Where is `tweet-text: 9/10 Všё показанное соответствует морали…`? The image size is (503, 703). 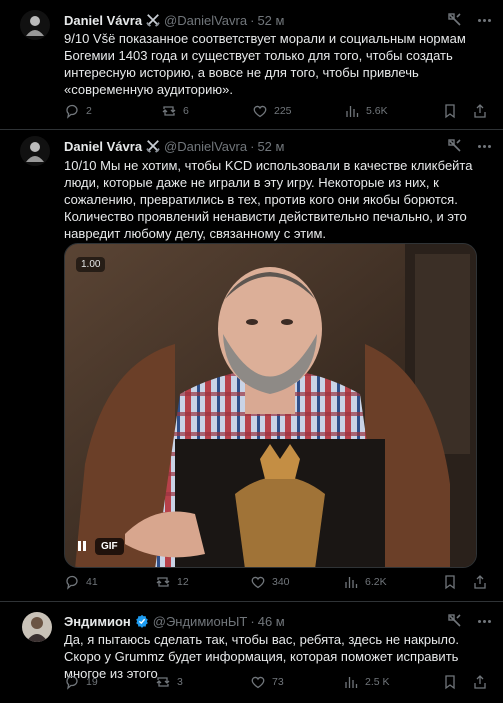 tweet-text: 9/10 Všё показанное соответствует морали… is located at coordinates (265, 64).